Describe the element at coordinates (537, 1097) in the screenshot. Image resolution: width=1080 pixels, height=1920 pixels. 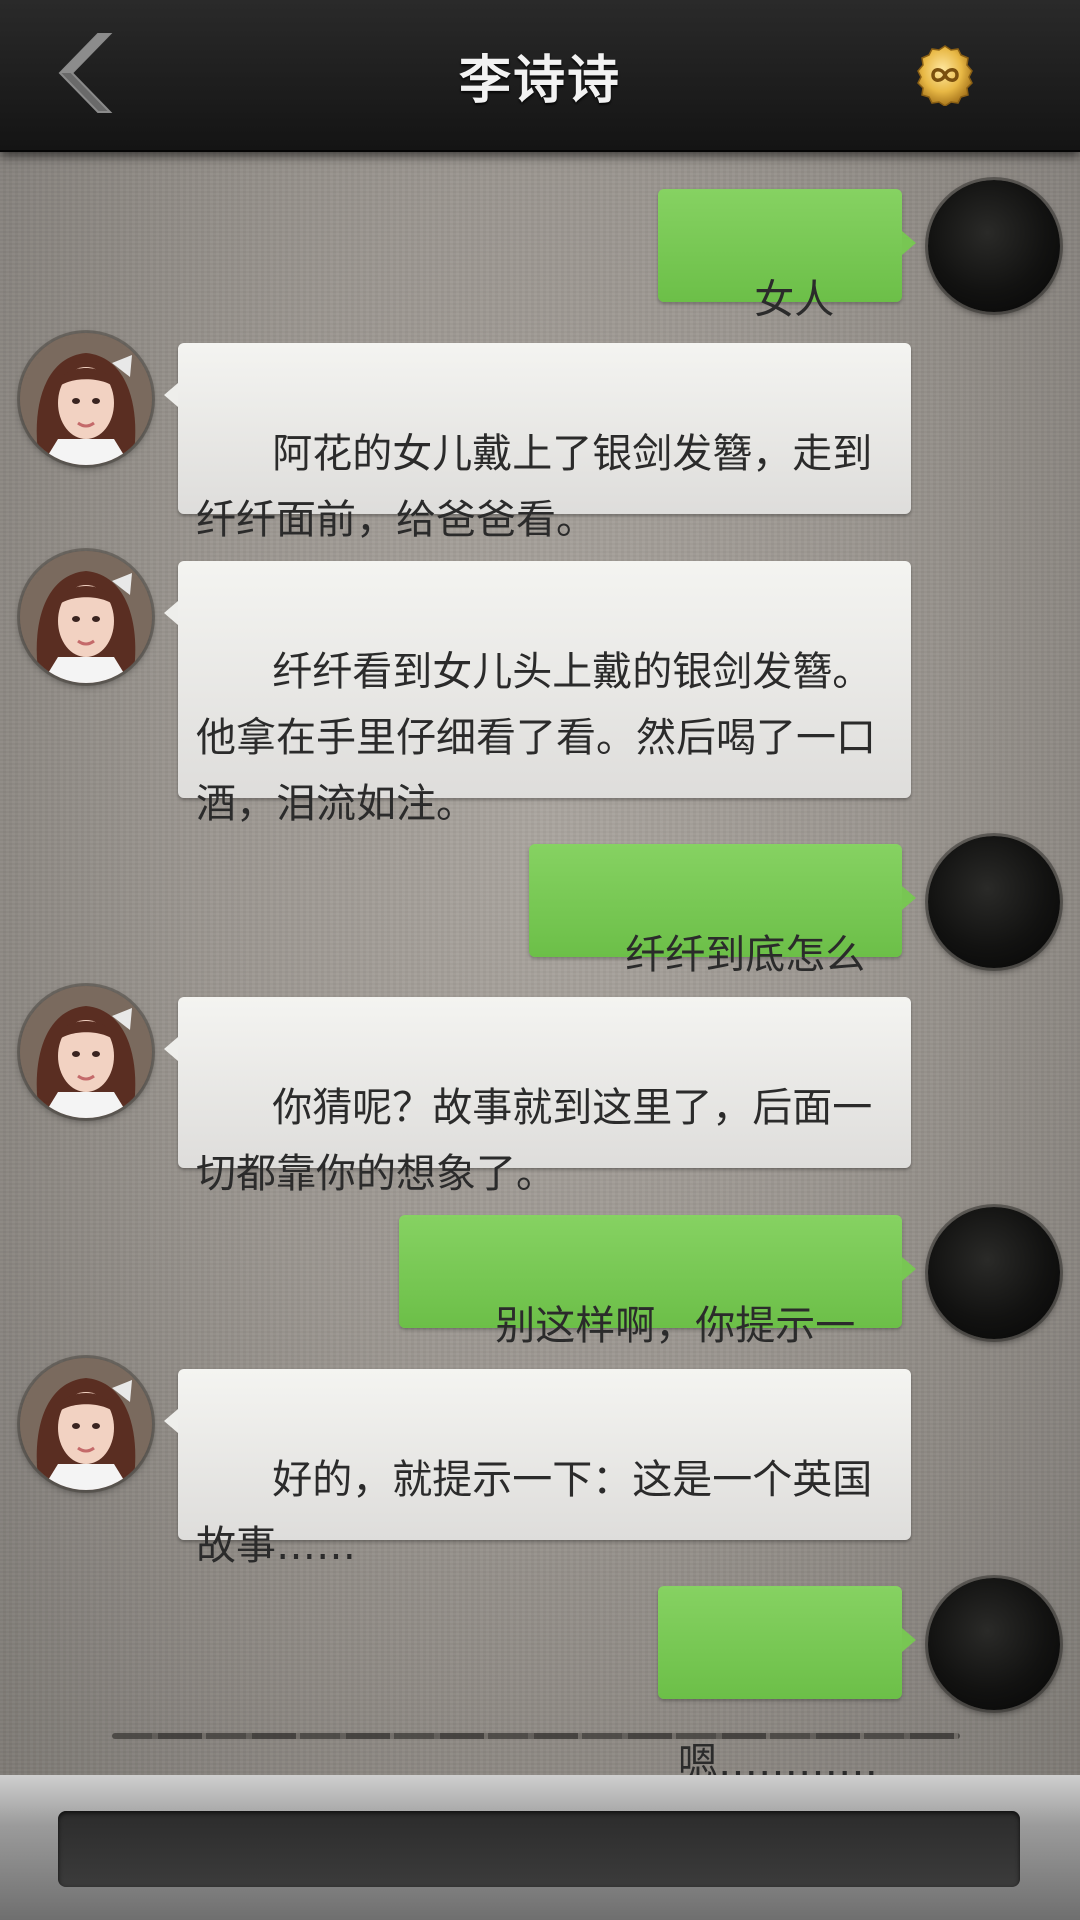
I see `message-bubble-received: 你猜呢？故事就到这里了，后面一切都靠你的想象了。` at that location.